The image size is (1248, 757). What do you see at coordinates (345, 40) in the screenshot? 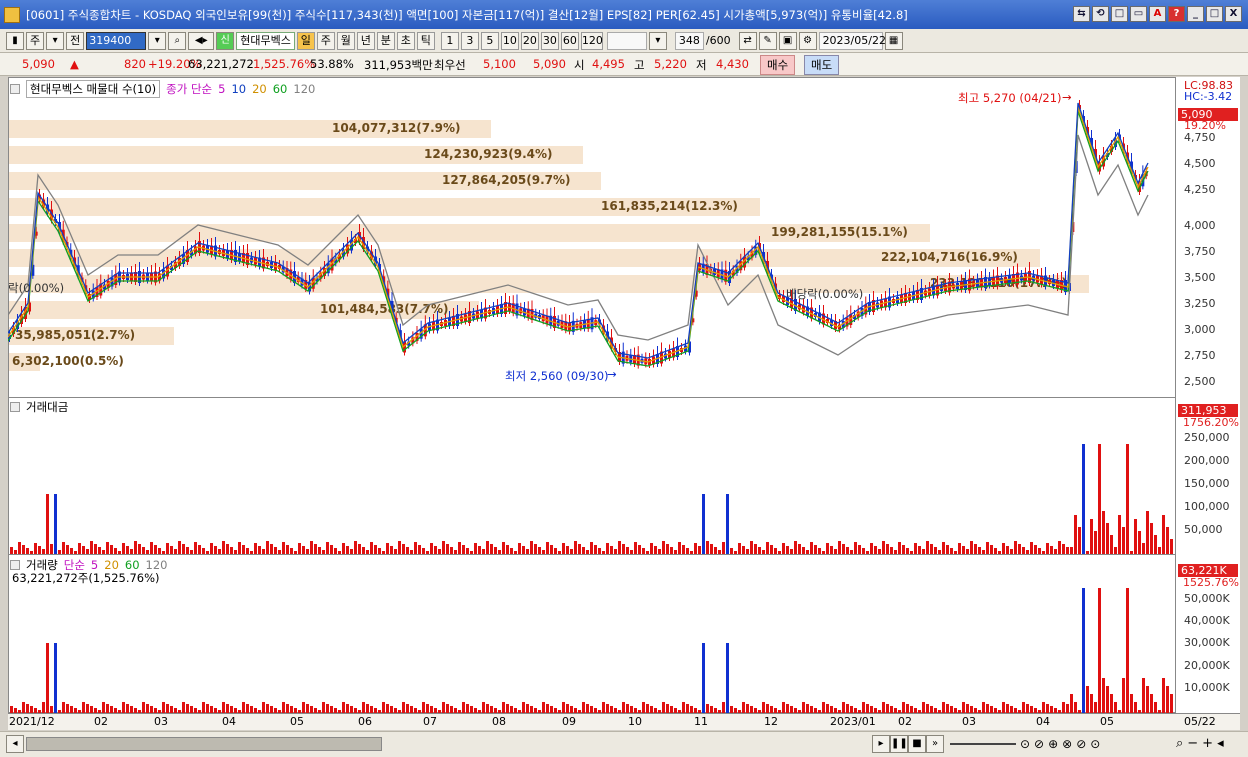
I see `period-month: 월` at bounding box center [345, 40].